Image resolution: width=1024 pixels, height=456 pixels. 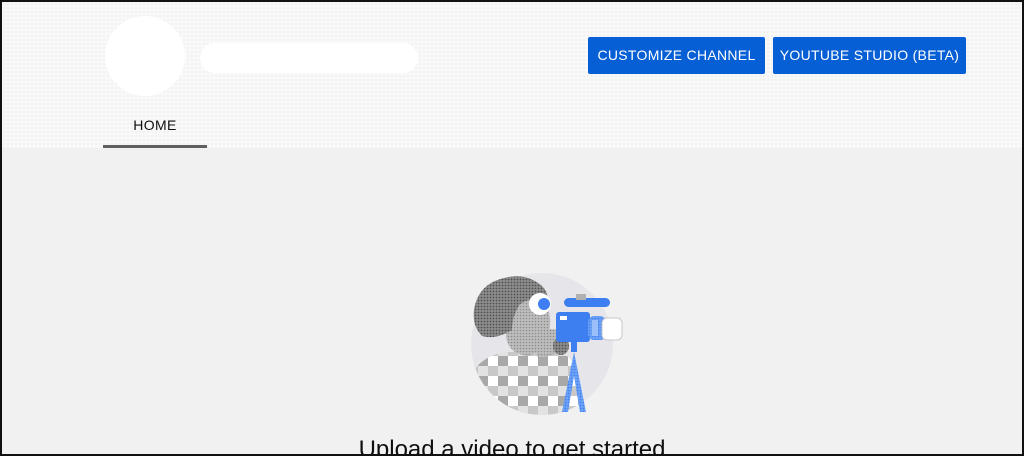 What do you see at coordinates (547, 344) in the screenshot?
I see `videographer-with-camera-illustration` at bounding box center [547, 344].